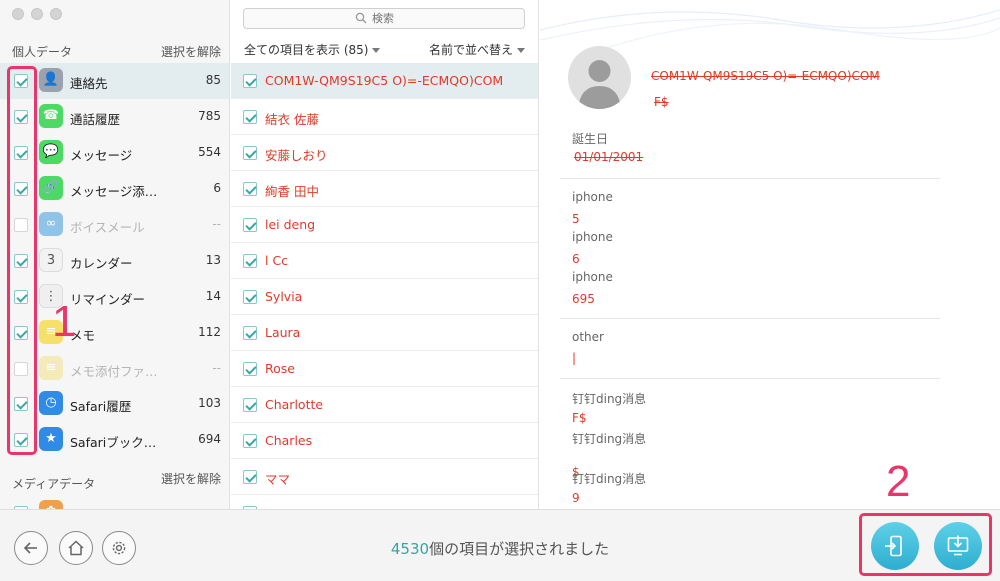  What do you see at coordinates (209, 116) in the screenshot?
I see `category-count: 785` at bounding box center [209, 116].